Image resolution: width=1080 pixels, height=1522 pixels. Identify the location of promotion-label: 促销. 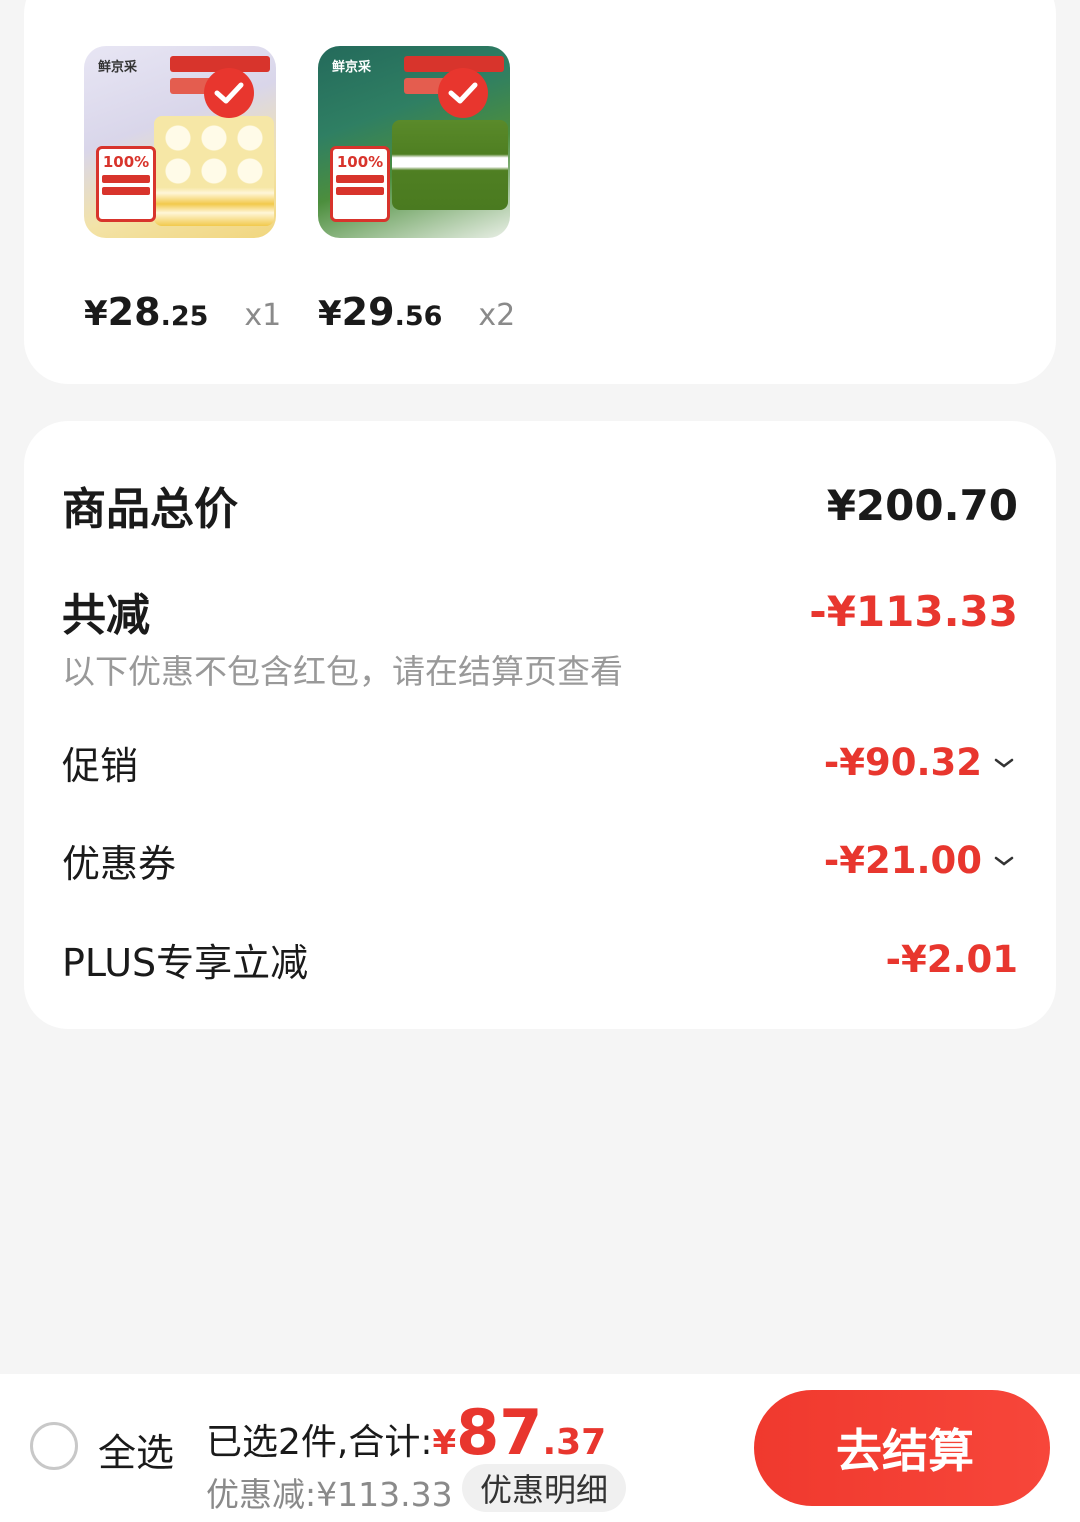
(100, 766).